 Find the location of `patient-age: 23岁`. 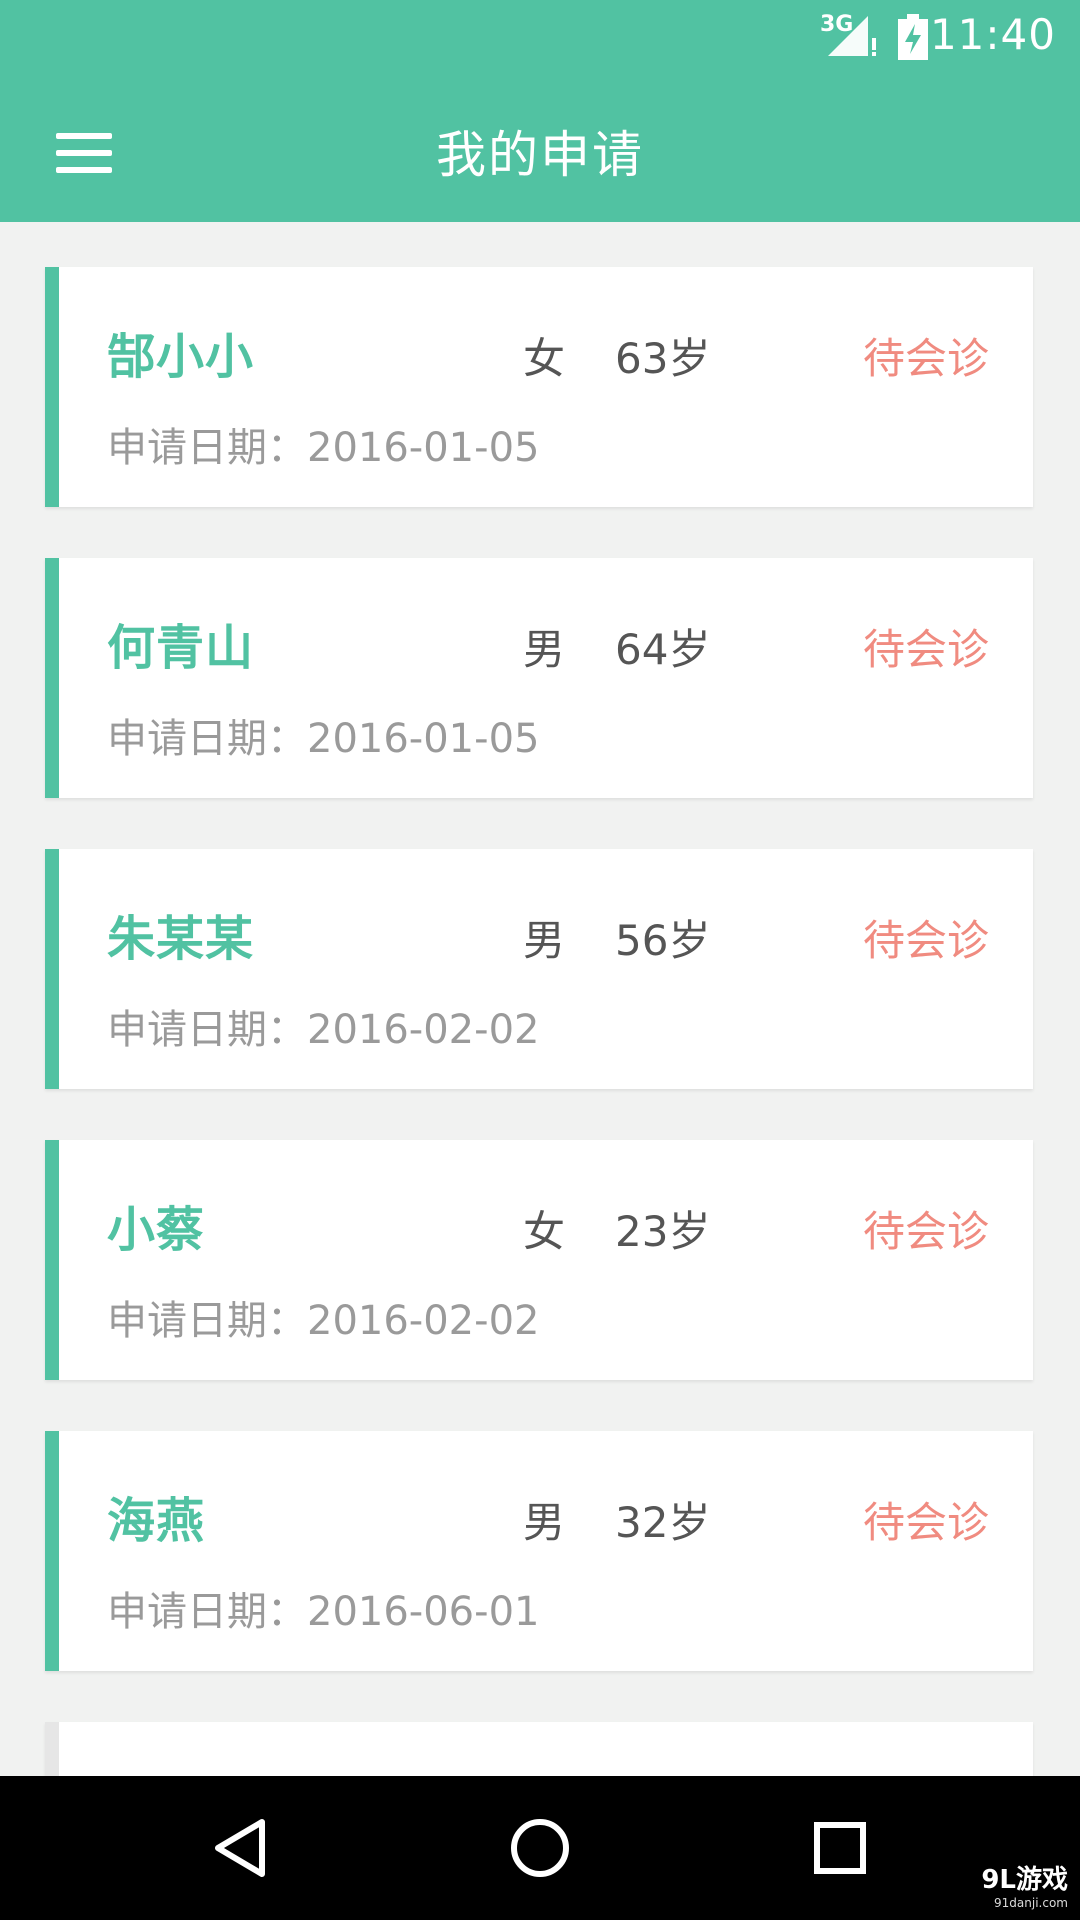

patient-age: 23岁 is located at coordinates (663, 1231).